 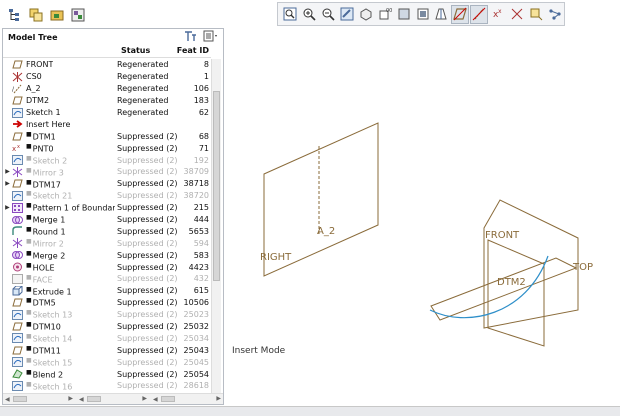 What do you see at coordinates (107, 327) in the screenshot?
I see `tree-row: ■DTM10 Suppressed (2) 25032` at bounding box center [107, 327].